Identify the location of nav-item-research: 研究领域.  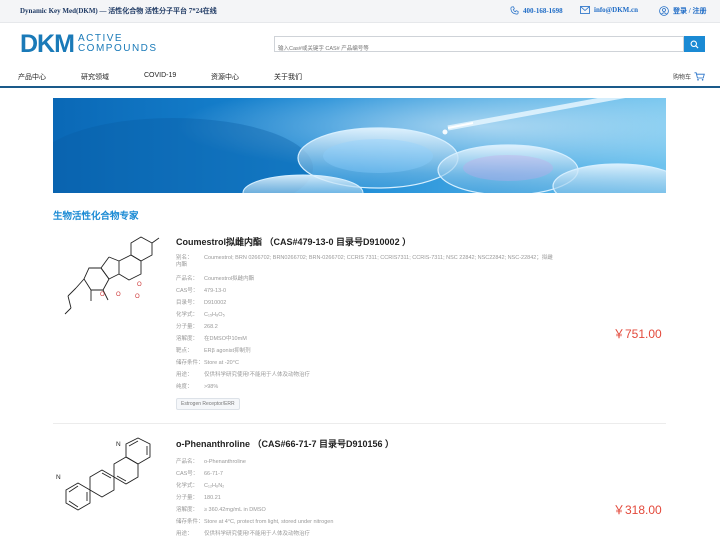
(95, 77).